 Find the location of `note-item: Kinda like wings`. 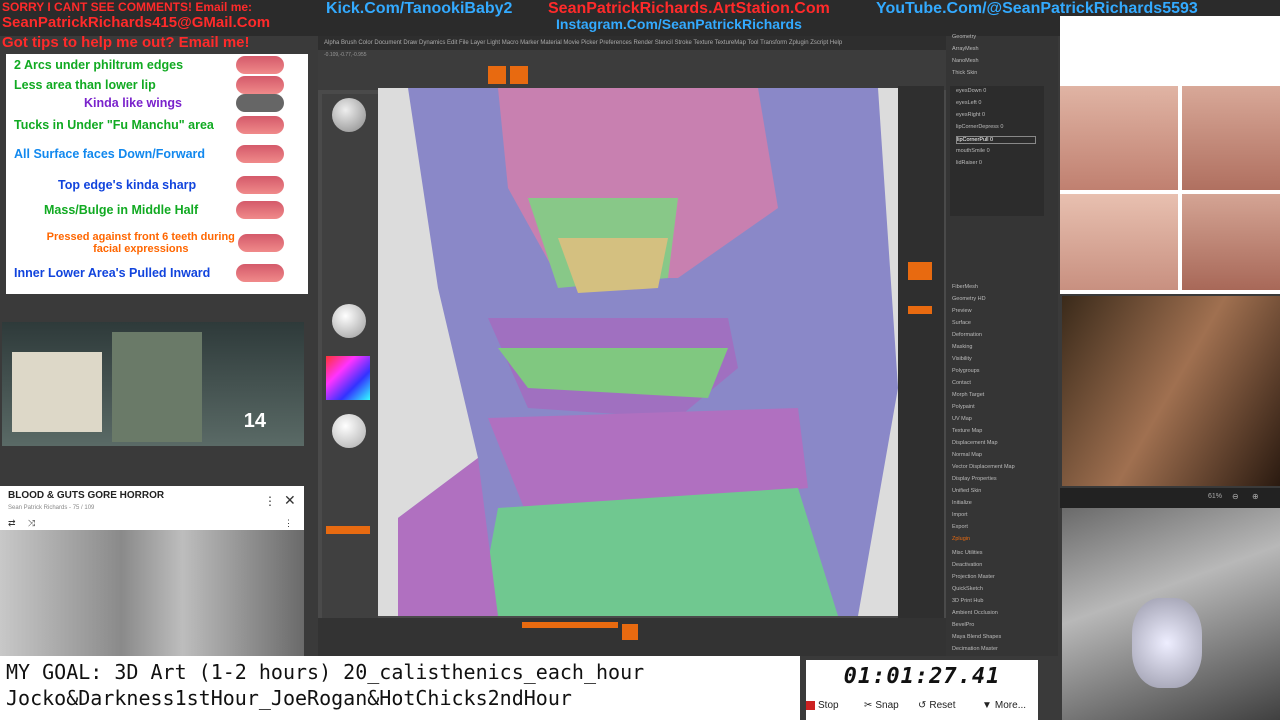

note-item: Kinda like wings is located at coordinates (157, 103).